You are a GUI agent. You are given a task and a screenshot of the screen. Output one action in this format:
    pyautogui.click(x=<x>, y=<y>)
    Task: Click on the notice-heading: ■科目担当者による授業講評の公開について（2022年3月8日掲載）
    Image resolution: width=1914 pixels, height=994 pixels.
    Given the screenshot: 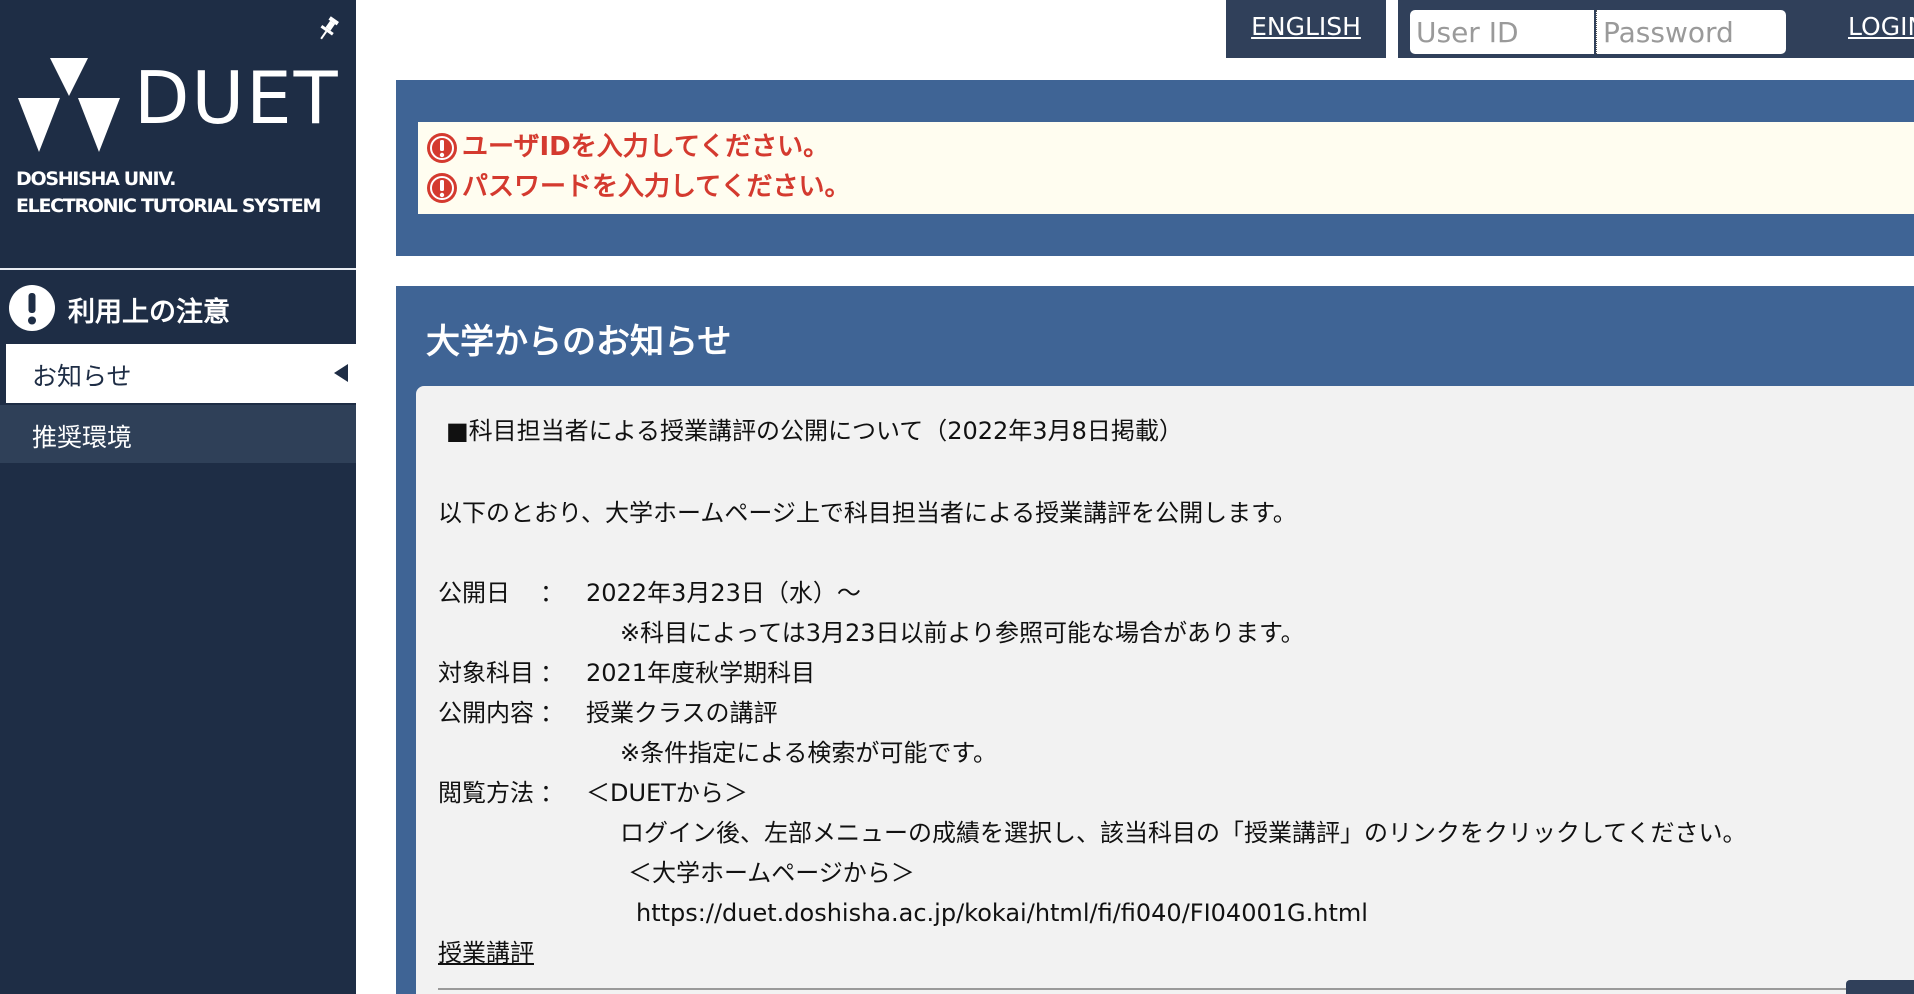 What is the action you would take?
    pyautogui.click(x=814, y=431)
    